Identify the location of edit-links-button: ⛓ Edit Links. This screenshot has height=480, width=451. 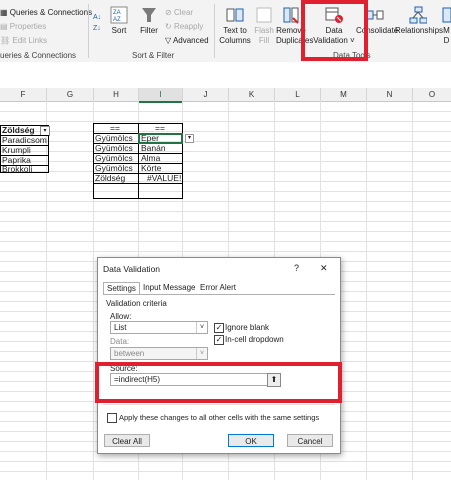
(23, 40).